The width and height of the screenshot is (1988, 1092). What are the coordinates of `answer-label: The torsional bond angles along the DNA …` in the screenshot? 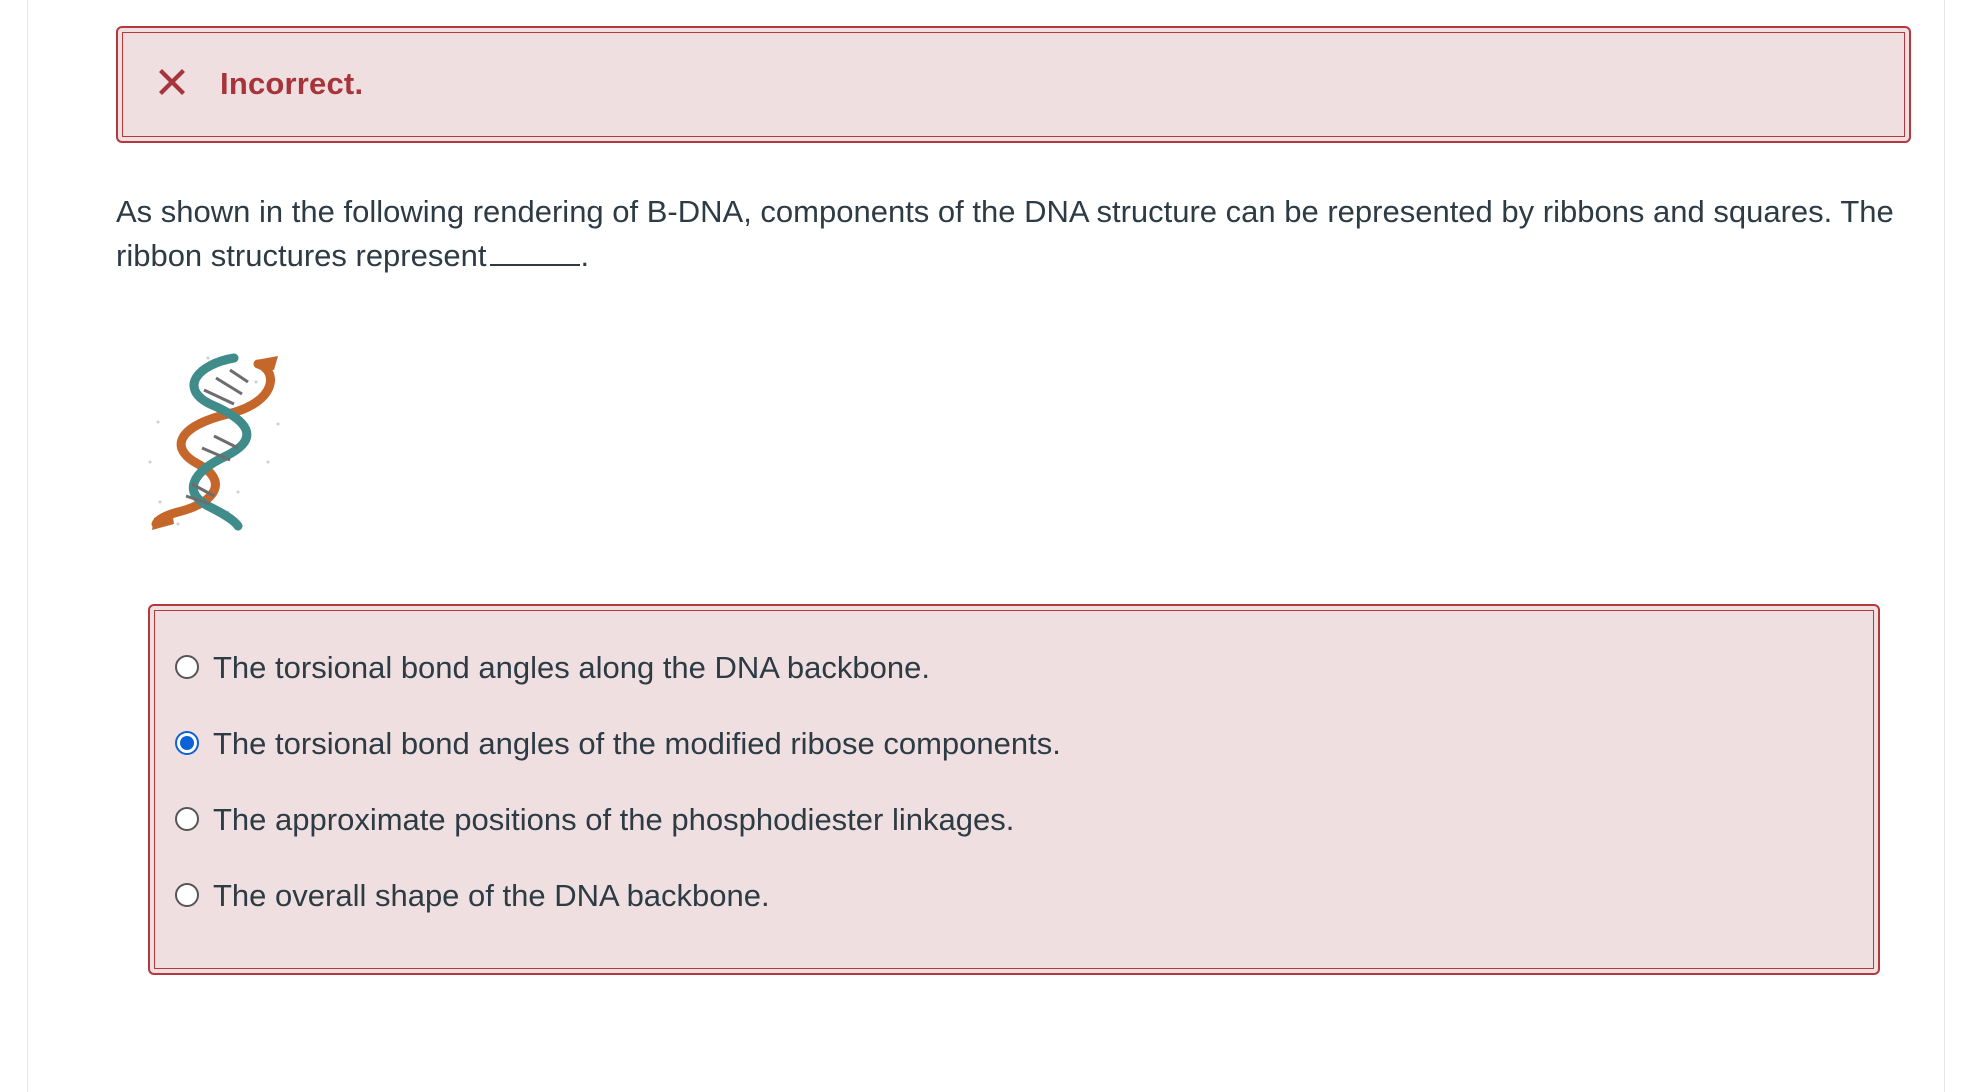 It's located at (571, 667).